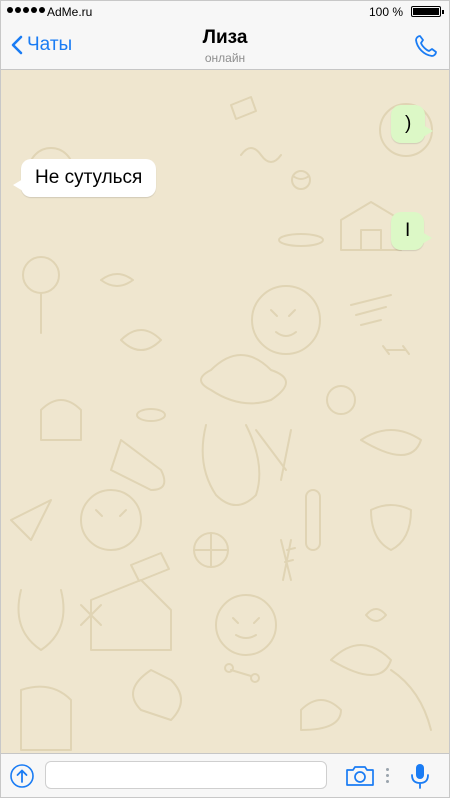 This screenshot has width=450, height=798. What do you see at coordinates (26, 10) in the screenshot?
I see `signal-strength-icon` at bounding box center [26, 10].